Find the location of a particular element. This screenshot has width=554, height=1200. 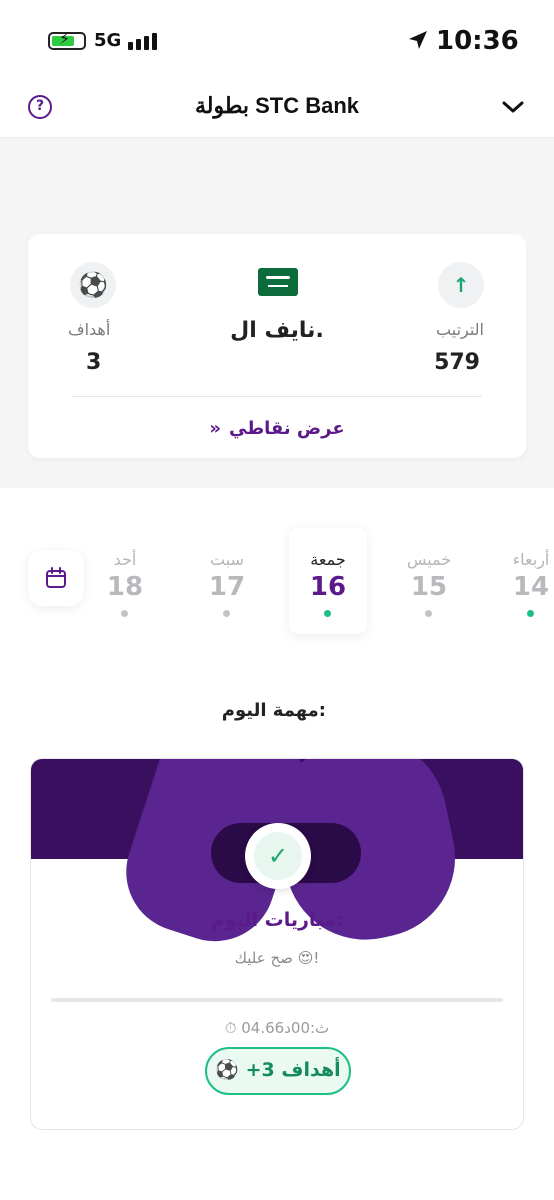

calendar-icon is located at coordinates (56, 577).